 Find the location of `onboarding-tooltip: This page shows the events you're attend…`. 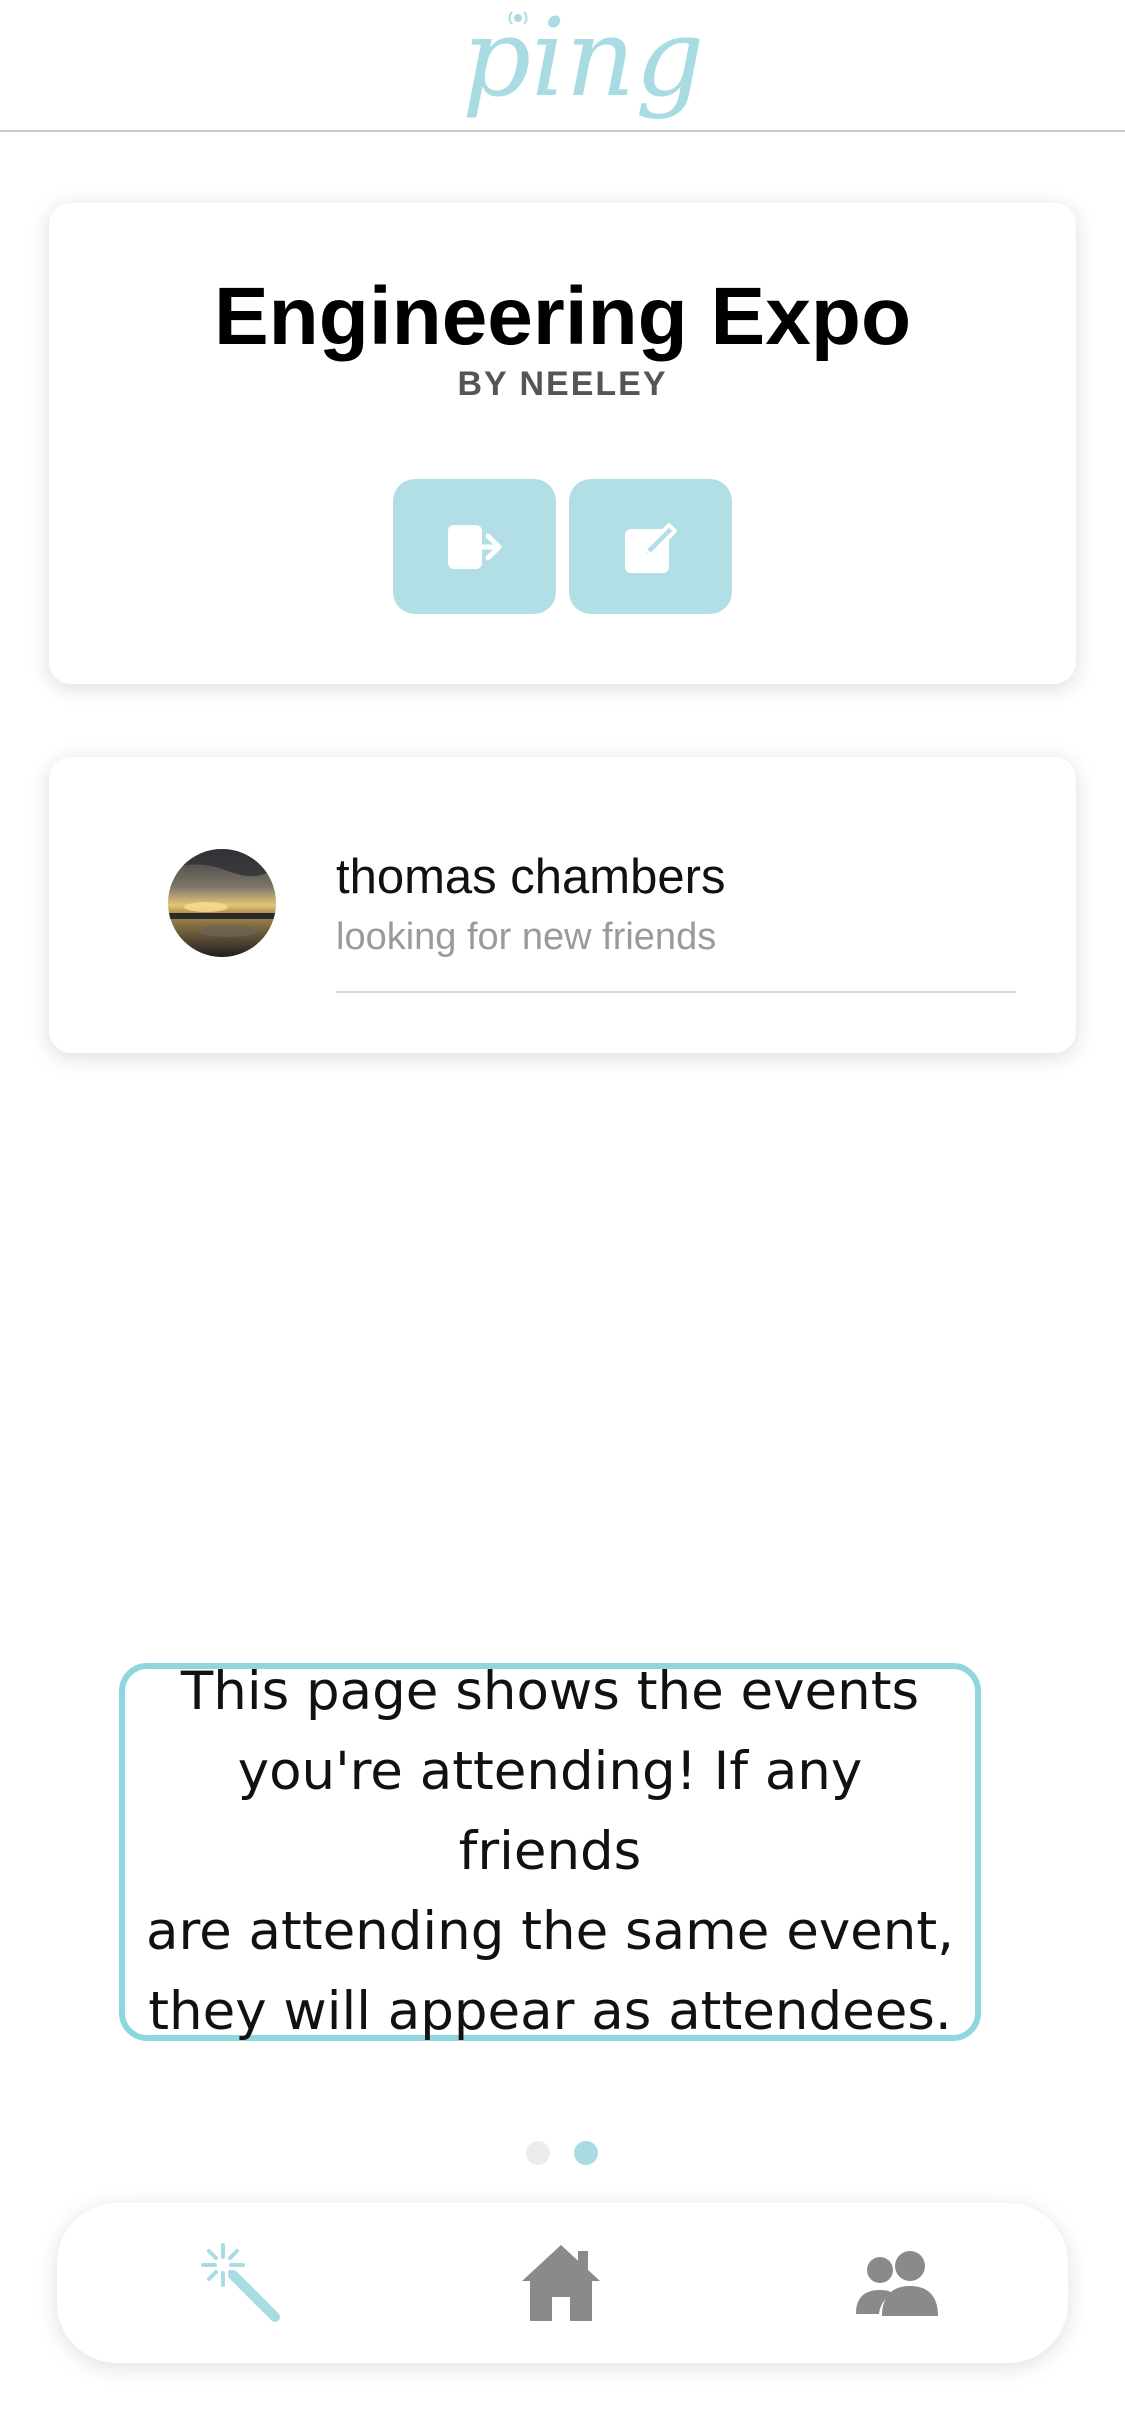

onboarding-tooltip: This page shows the events you're attend… is located at coordinates (550, 1851).